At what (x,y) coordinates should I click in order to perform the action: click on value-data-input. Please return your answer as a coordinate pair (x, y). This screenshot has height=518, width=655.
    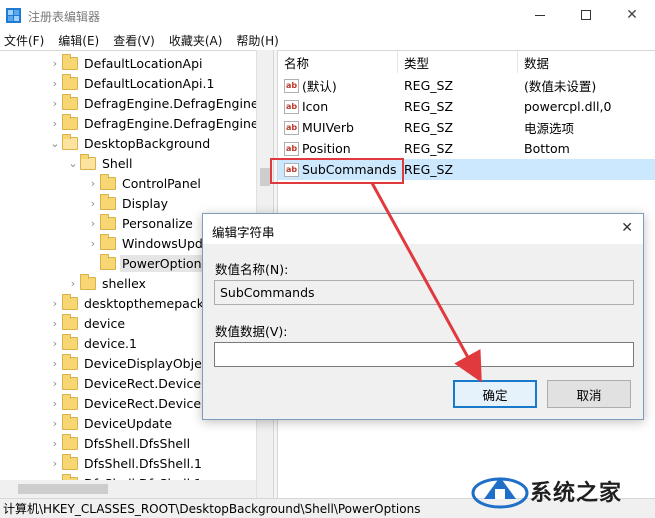
    Looking at the image, I should click on (424, 354).